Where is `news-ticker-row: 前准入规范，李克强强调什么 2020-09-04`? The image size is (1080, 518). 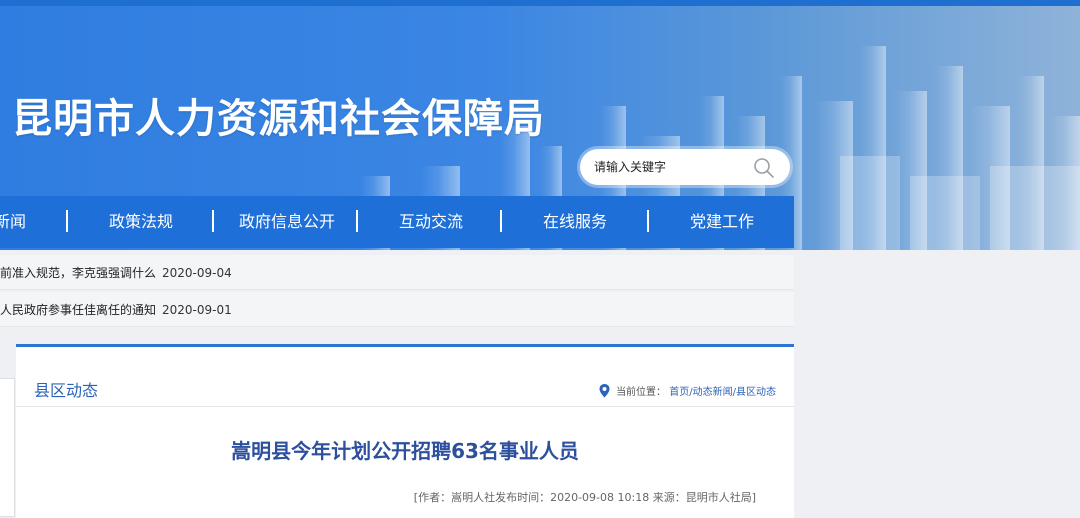 news-ticker-row: 前准入规范，李克强强调什么 2020-09-04 is located at coordinates (397, 272).